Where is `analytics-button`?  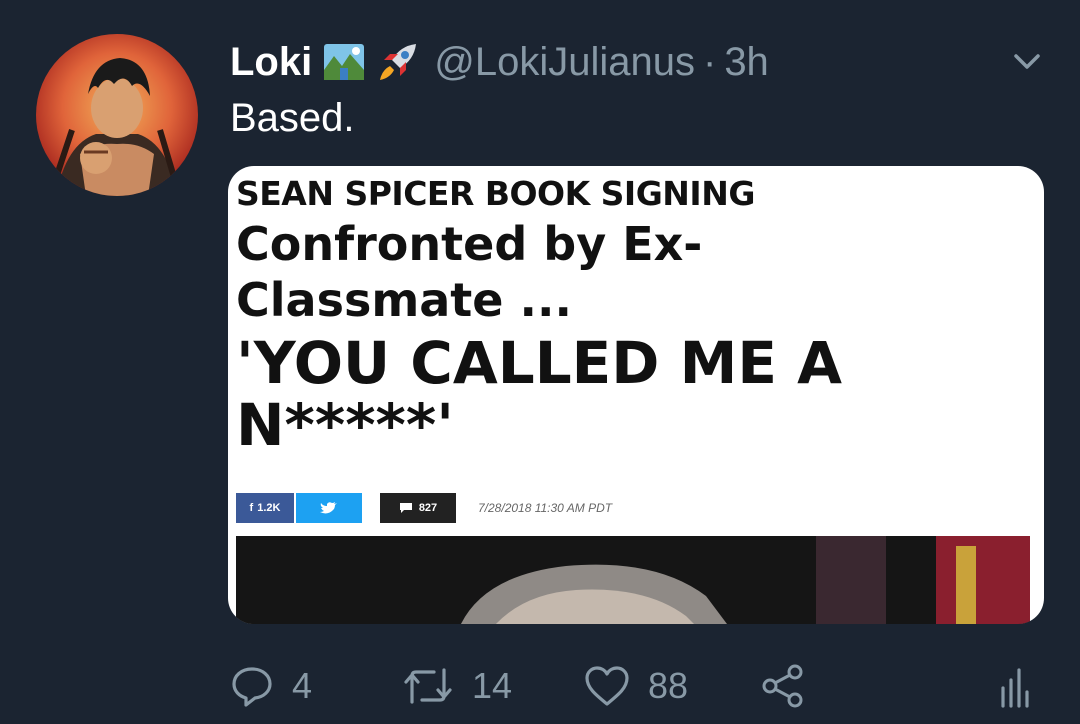
analytics-button is located at coordinates (1015, 686).